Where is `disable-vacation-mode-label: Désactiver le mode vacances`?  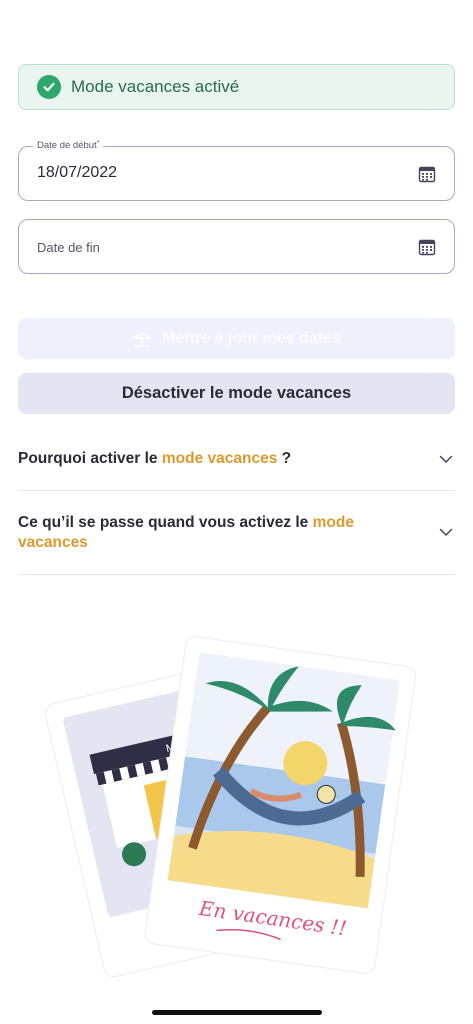
disable-vacation-mode-label: Désactiver le mode vacances is located at coordinates (236, 393).